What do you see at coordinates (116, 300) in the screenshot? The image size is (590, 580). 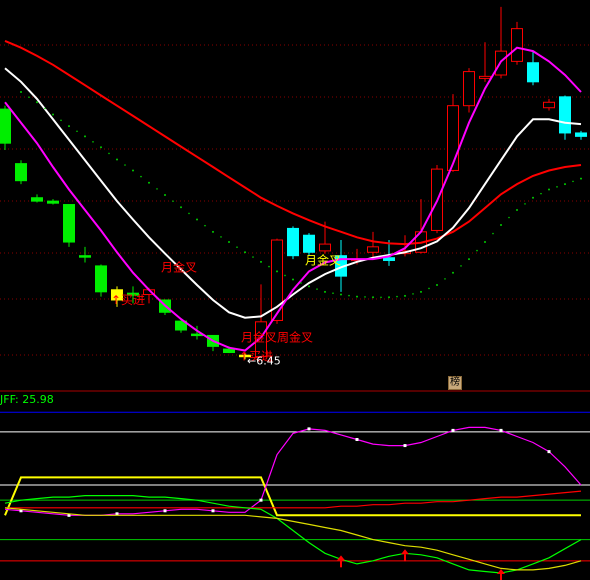 I see `buy-arrow-icon: ↑` at bounding box center [116, 300].